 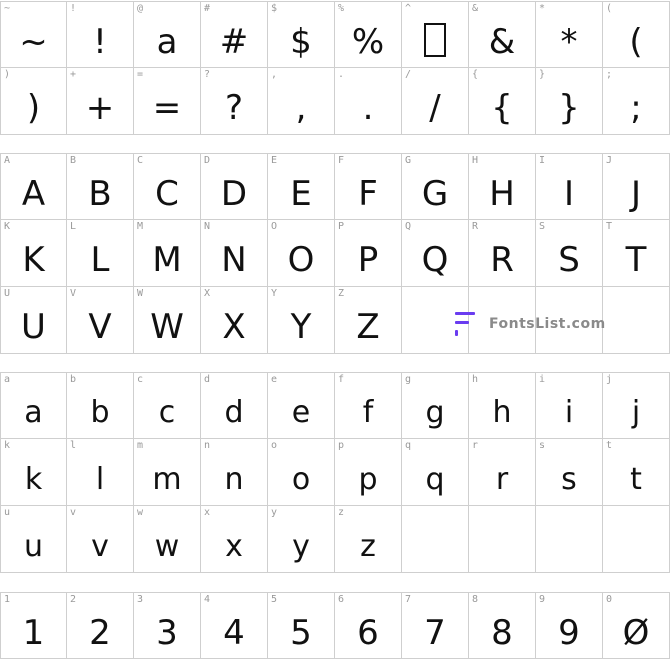 What do you see at coordinates (341, 226) in the screenshot?
I see `glyph-cell-label: P` at bounding box center [341, 226].